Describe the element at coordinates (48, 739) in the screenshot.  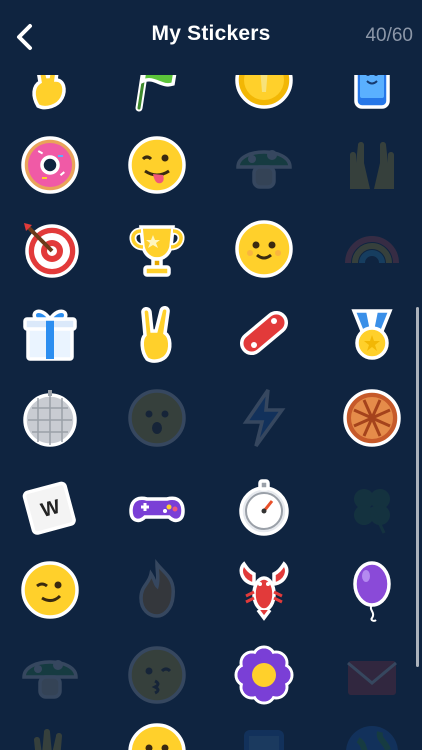
I see `hand-icon` at that location.